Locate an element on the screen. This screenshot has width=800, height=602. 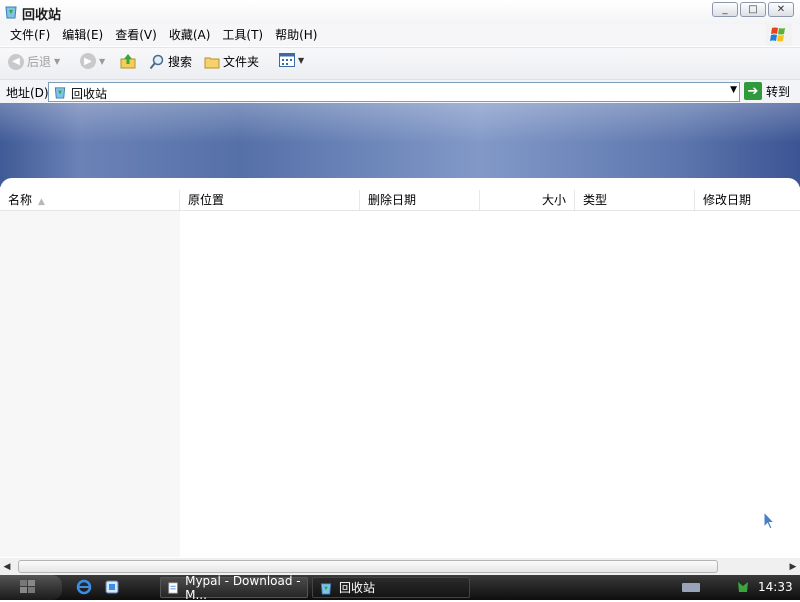
folders-label: 文件夹 is located at coordinates (241, 62).